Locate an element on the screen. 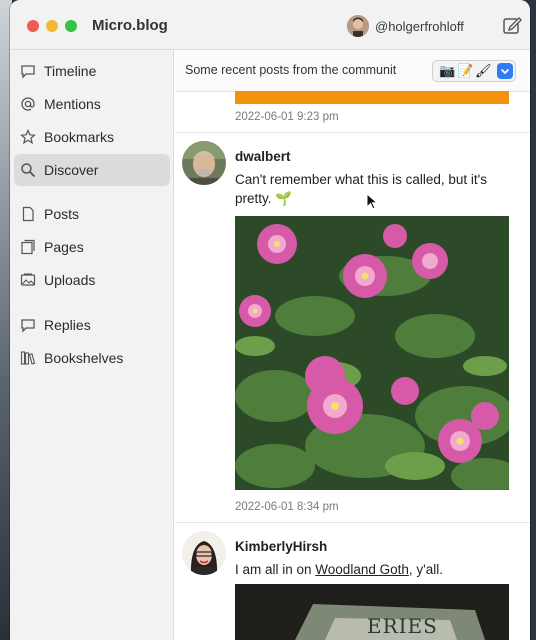  speech-bubble-icon is located at coordinates (28, 326).